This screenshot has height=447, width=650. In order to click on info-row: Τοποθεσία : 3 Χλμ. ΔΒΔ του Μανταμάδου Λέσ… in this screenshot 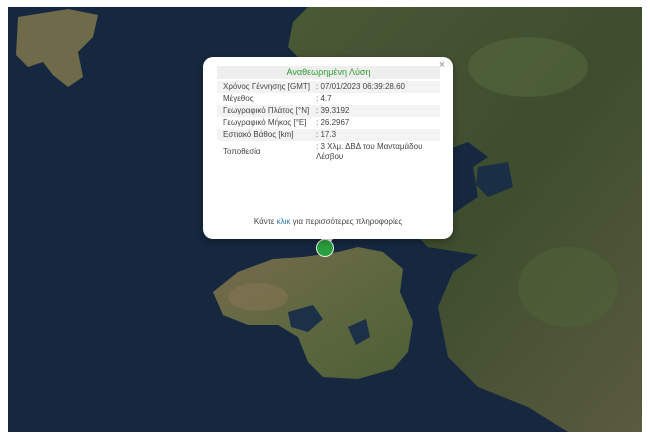, I will do `click(328, 152)`.